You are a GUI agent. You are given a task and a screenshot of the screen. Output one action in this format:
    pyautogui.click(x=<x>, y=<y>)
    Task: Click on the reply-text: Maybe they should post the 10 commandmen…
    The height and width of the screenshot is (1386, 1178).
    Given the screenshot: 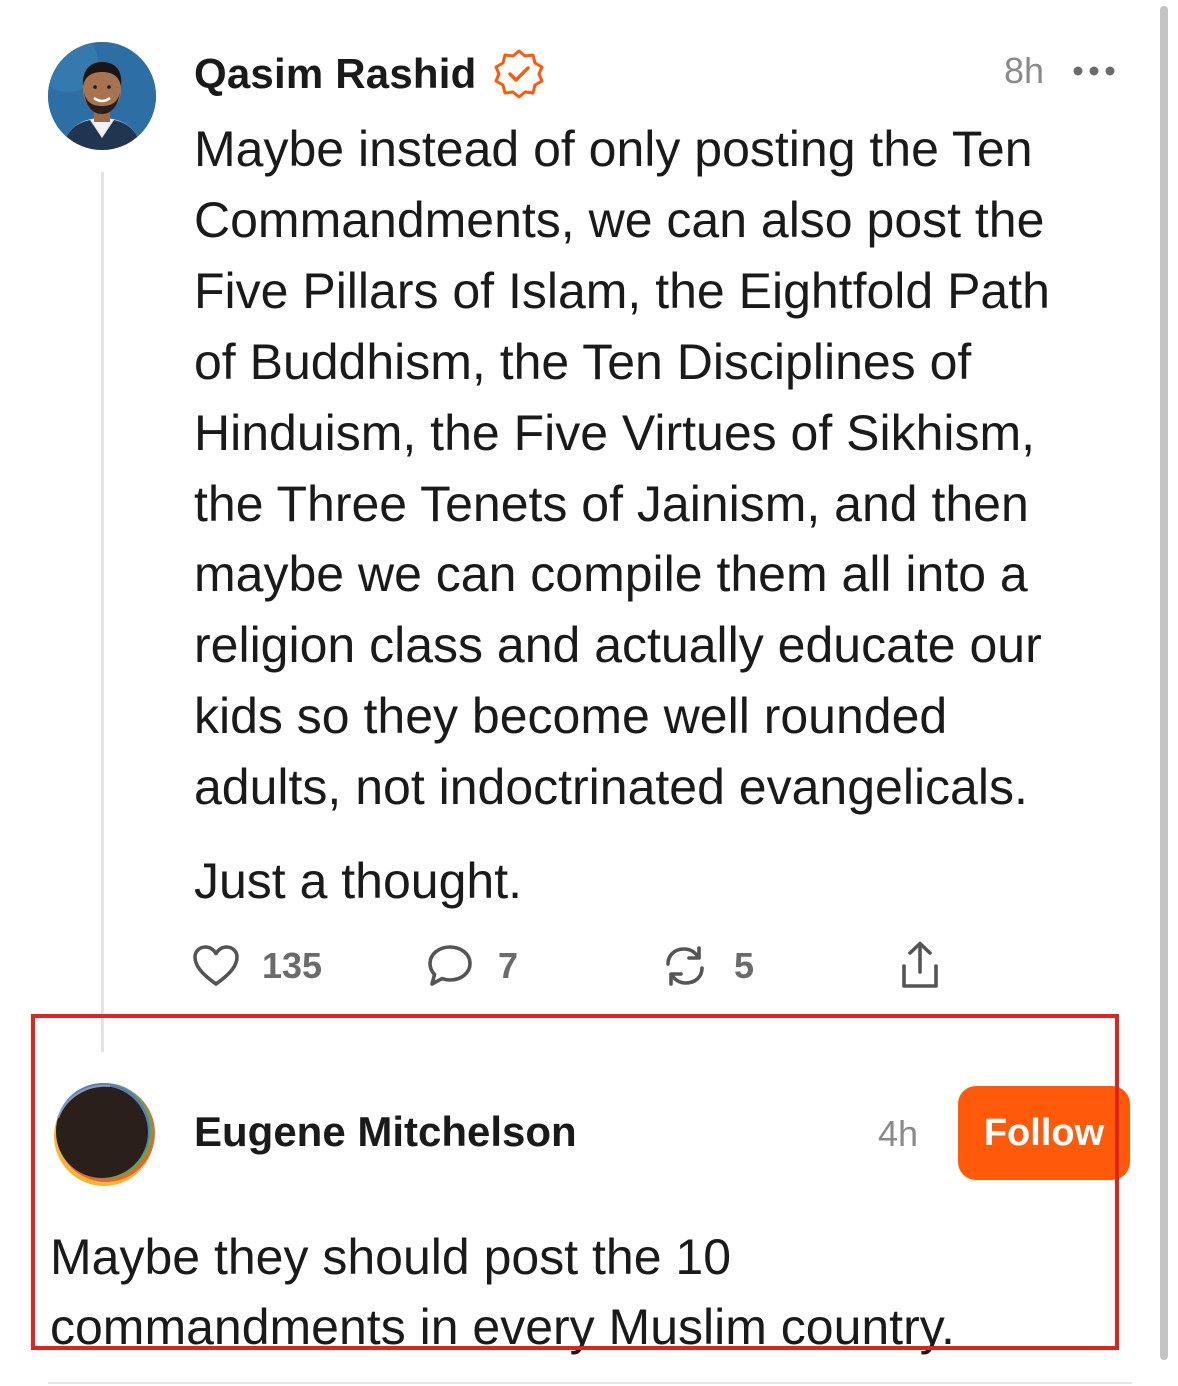 What is the action you would take?
    pyautogui.click(x=502, y=1292)
    